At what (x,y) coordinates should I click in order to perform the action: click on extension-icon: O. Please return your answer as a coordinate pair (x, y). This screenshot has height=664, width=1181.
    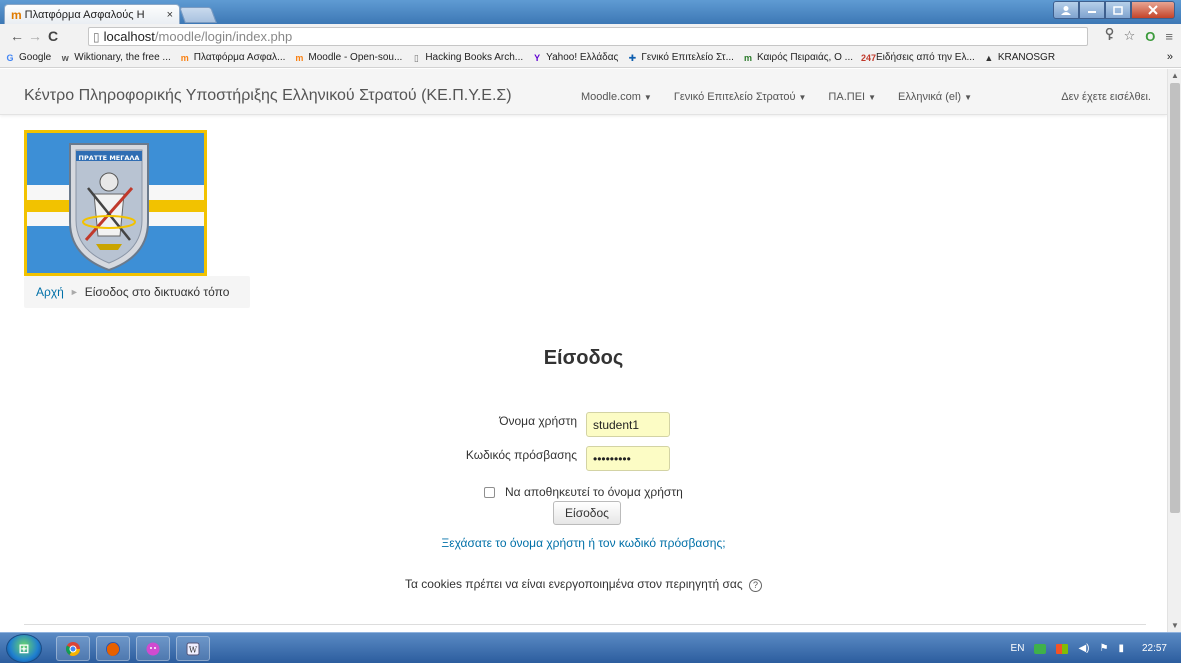
    Looking at the image, I should click on (1150, 36).